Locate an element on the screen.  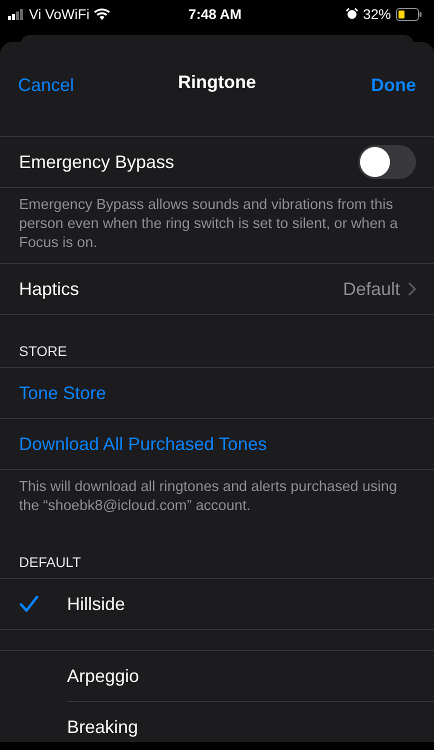
wifi-icon is located at coordinates (102, 14).